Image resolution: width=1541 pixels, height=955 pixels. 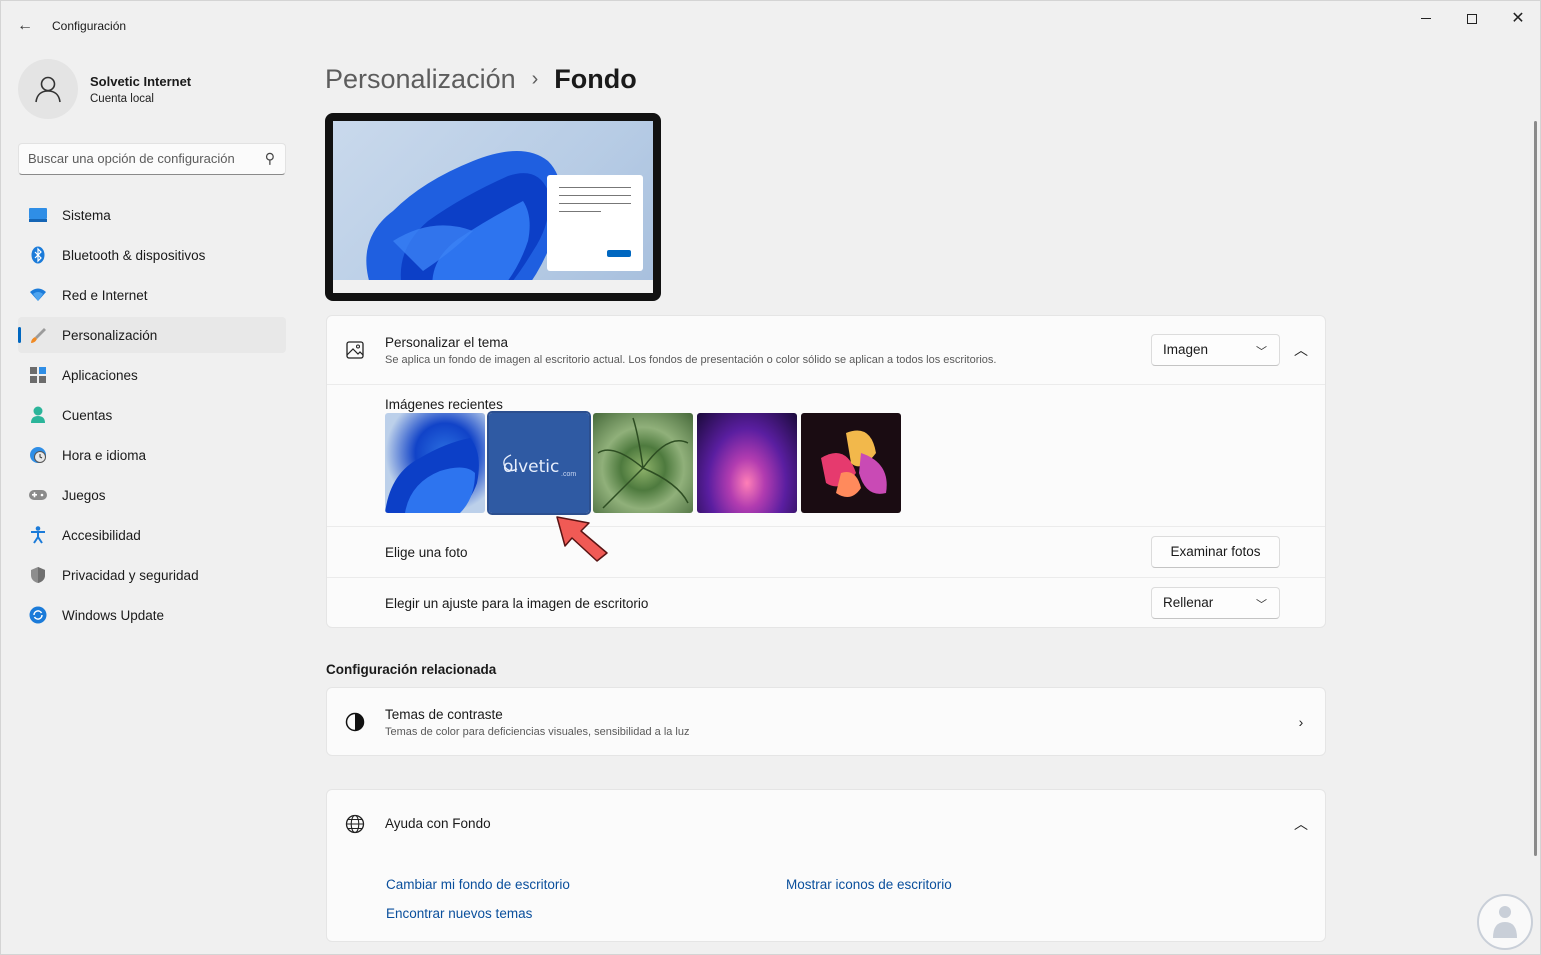 I want to click on image-icon, so click(x=355, y=350).